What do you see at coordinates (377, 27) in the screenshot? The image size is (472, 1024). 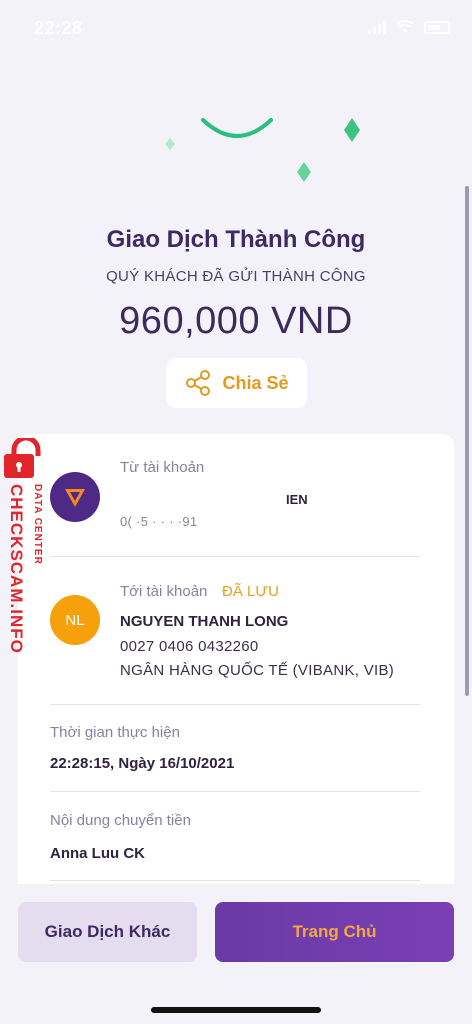 I see `cellular-signal-icon` at bounding box center [377, 27].